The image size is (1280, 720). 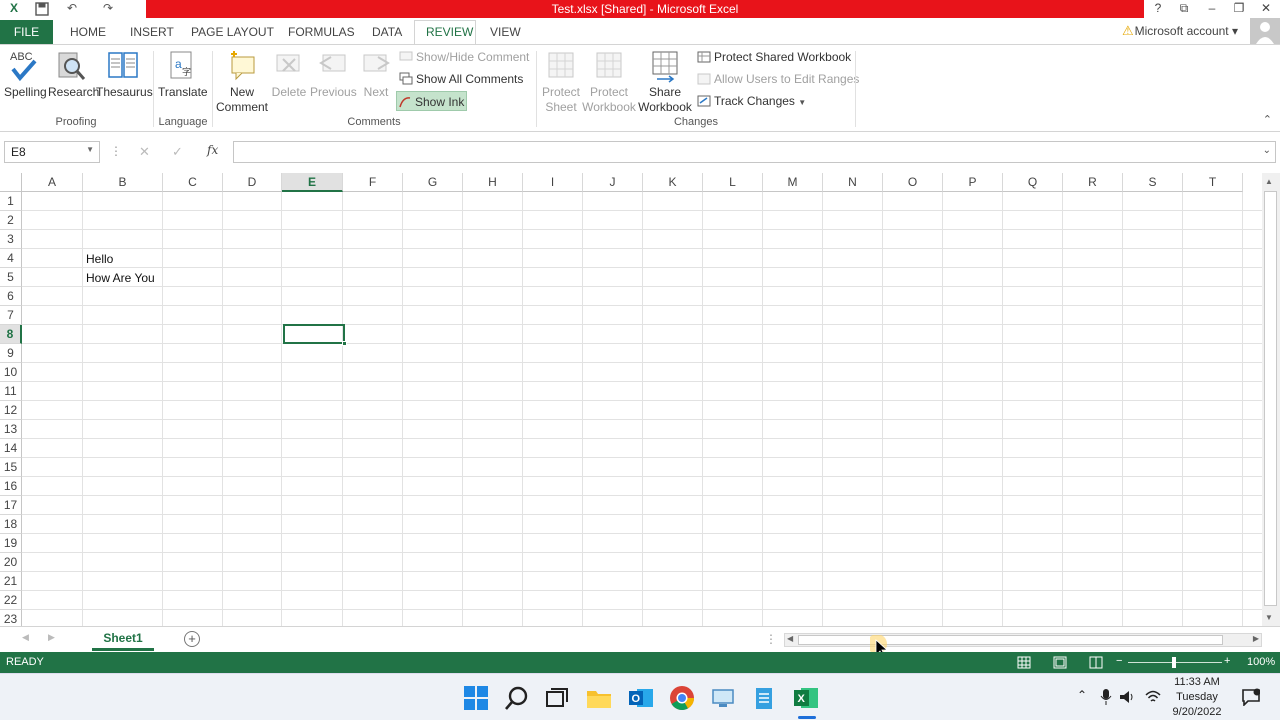 I want to click on horizontal-scrollbar: ◀ ▶, so click(x=1023, y=640).